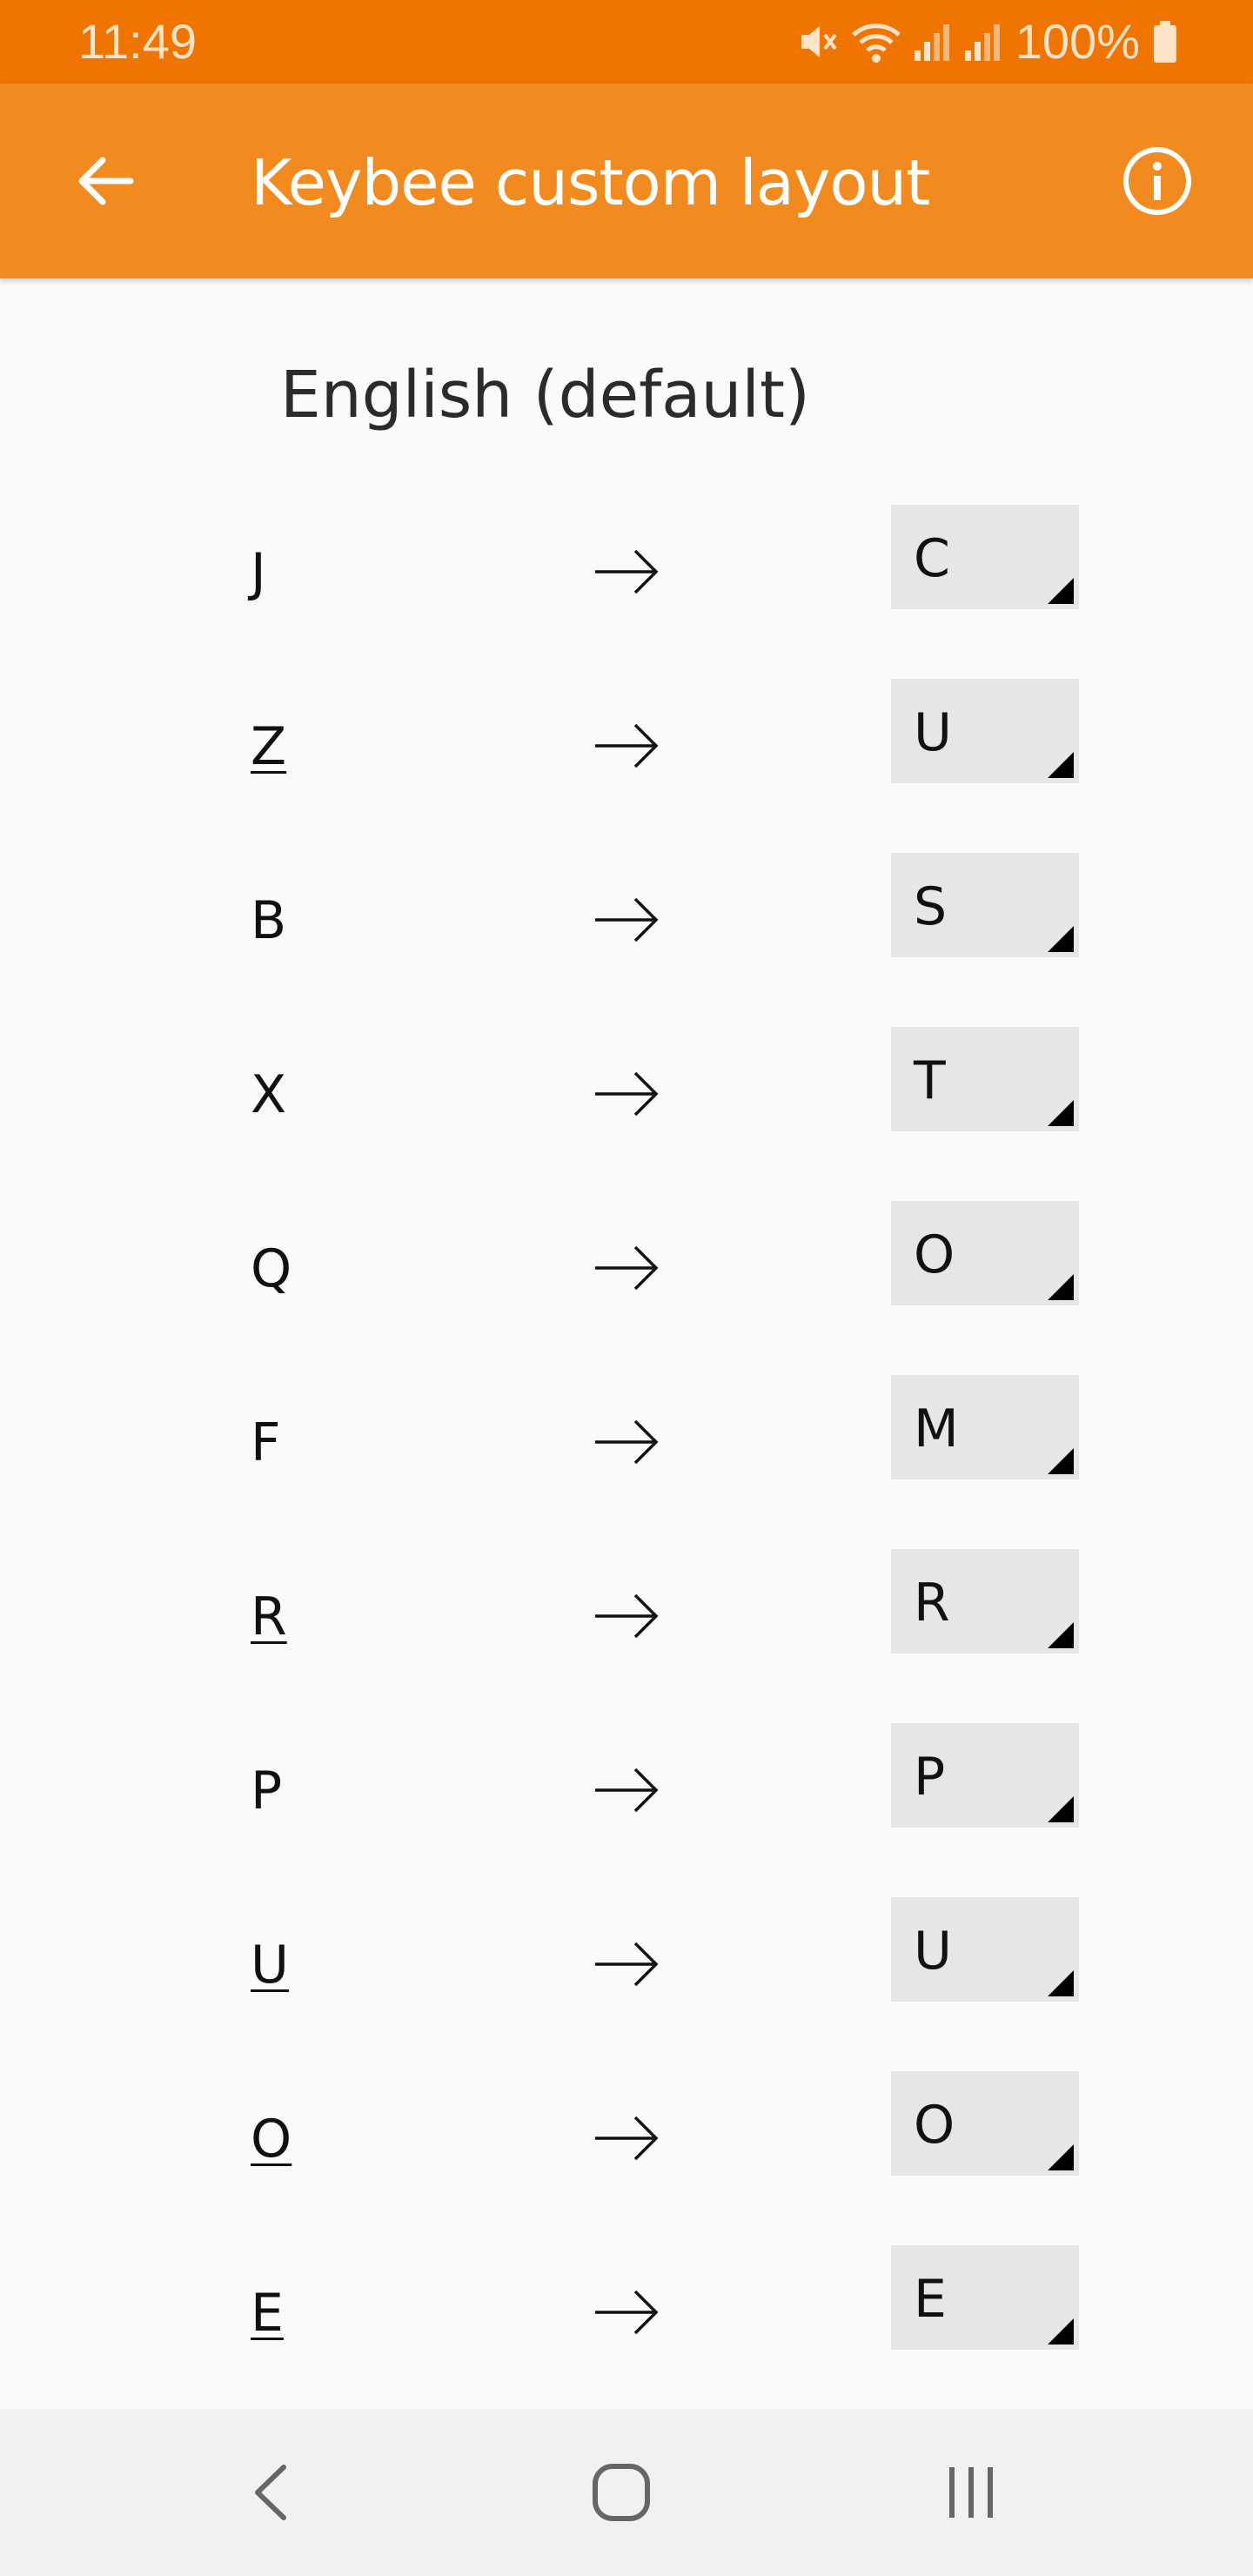  Describe the element at coordinates (930, 1080) in the screenshot. I see `dropdown-value: T` at that location.